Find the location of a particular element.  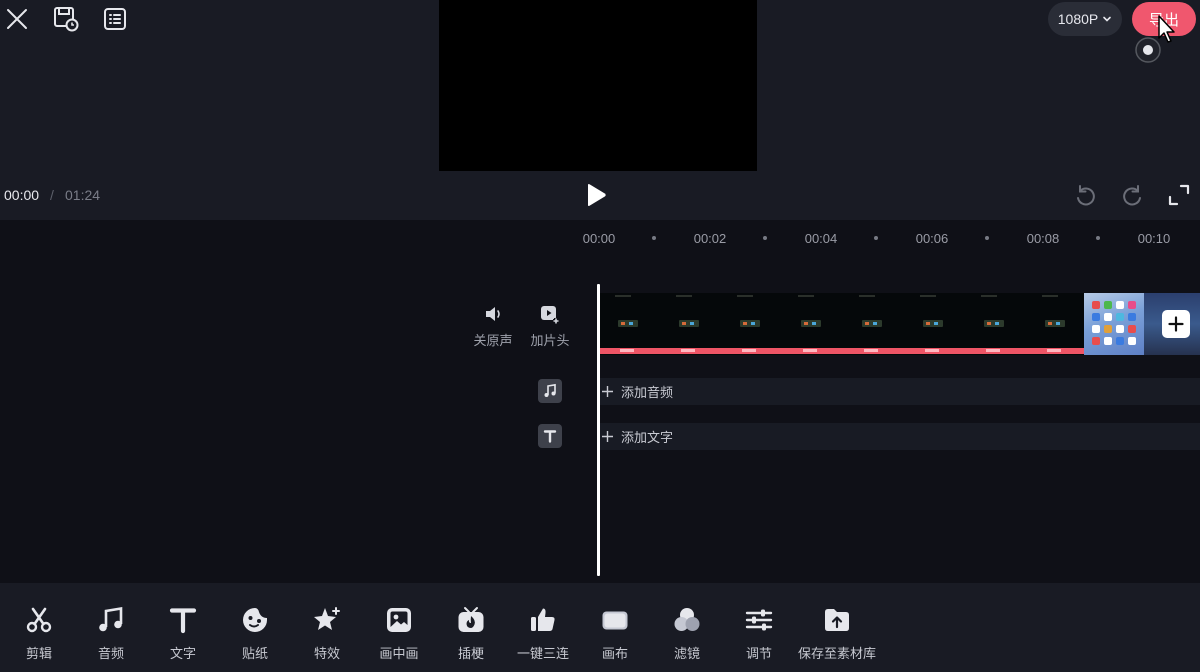

tool-label: 文字 is located at coordinates (182, 653).